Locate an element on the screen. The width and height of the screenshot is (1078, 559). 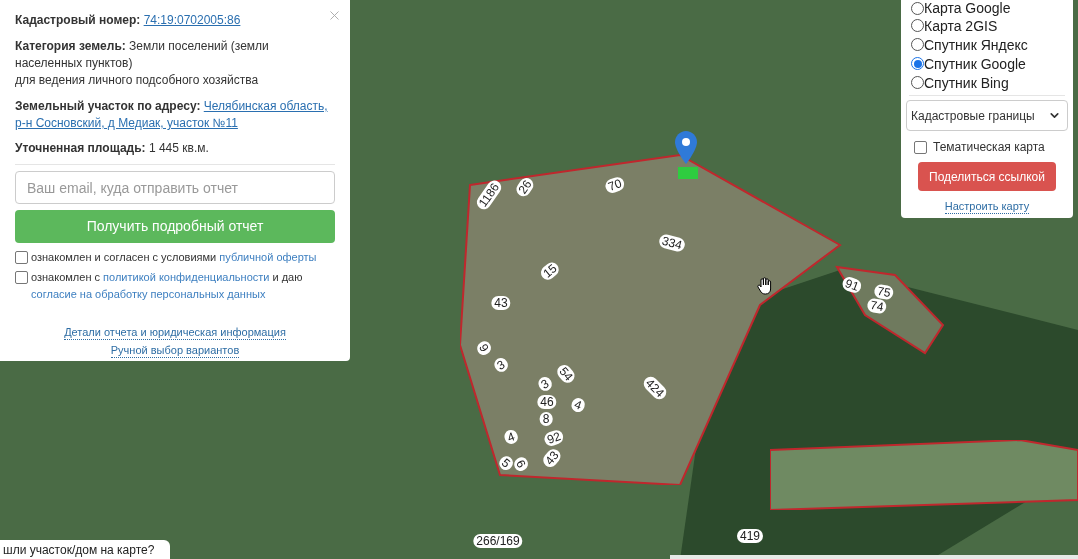
land-category-text: Категория земель: Земли поселений (земли населенных пунктов) is located at coordinates (142, 55).